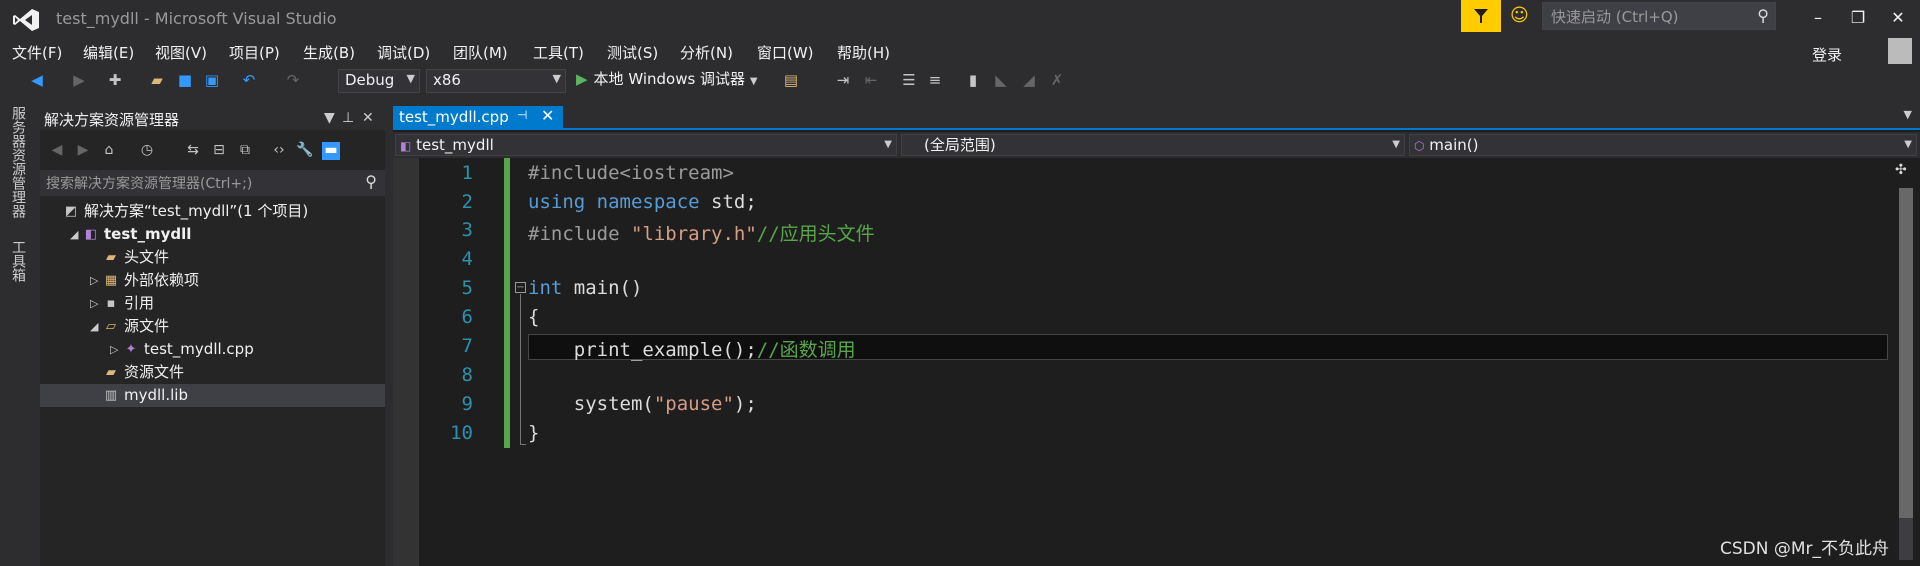 The width and height of the screenshot is (1920, 566). Describe the element at coordinates (467, 288) in the screenshot. I see `line-number: 5` at that location.